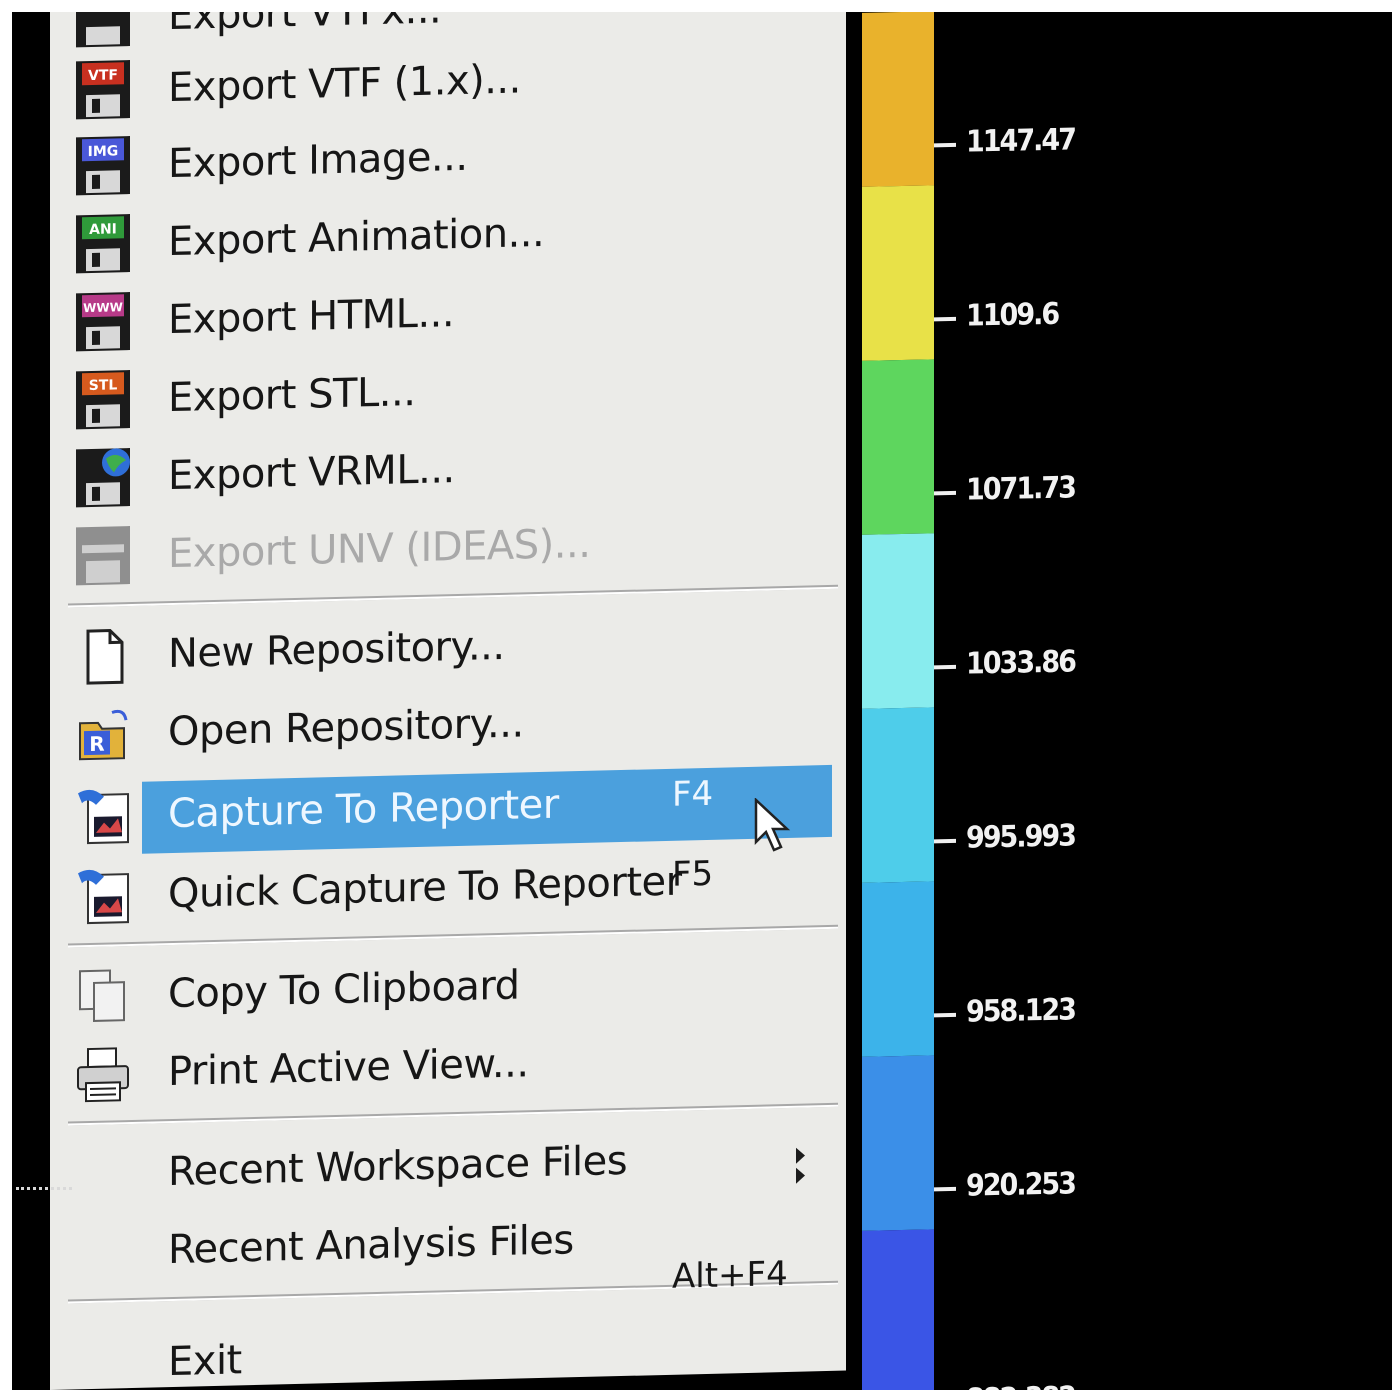 This screenshot has height=1390, width=1392. What do you see at coordinates (103, 478) in the screenshot?
I see `vrml-floppy-icon` at bounding box center [103, 478].